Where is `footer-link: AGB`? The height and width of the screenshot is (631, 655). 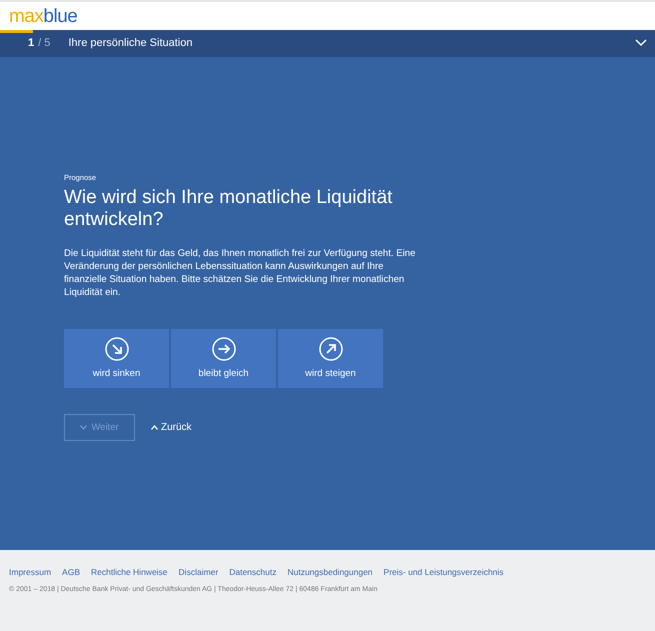 footer-link: AGB is located at coordinates (71, 572).